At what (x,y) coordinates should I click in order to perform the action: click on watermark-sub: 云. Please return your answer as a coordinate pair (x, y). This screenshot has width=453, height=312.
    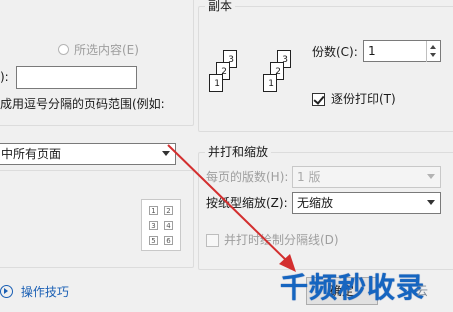
    Looking at the image, I should click on (422, 291).